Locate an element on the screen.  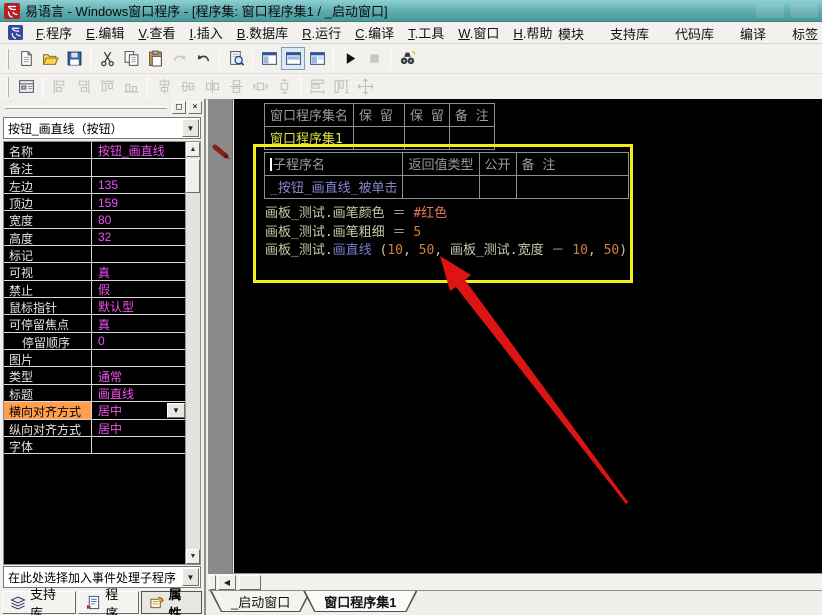
print-preview-button is located at coordinates (236, 58).